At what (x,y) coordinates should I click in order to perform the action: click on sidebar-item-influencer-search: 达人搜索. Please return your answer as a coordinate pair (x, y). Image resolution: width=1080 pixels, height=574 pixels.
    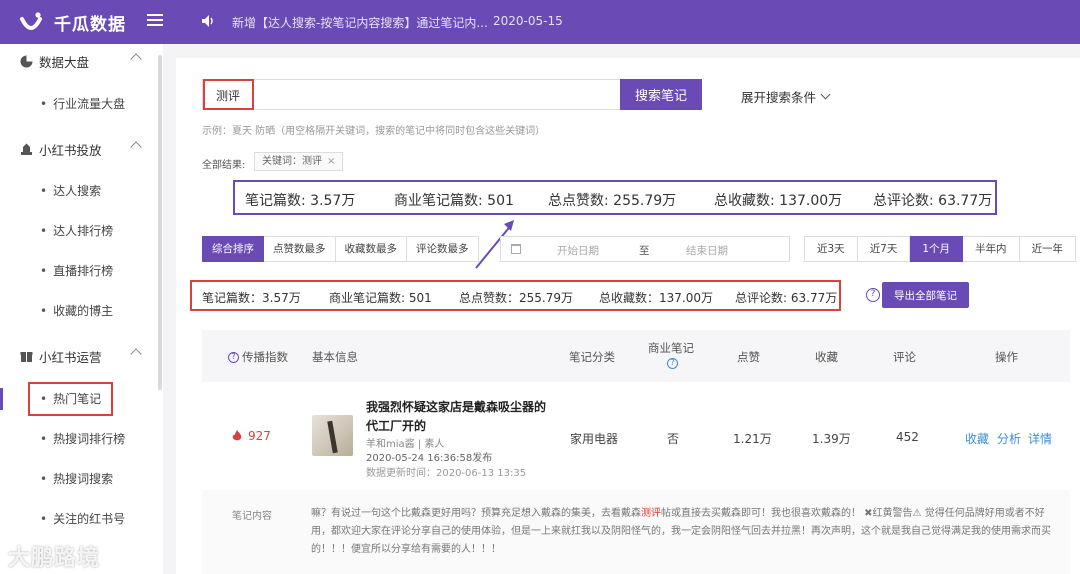
    Looking at the image, I should click on (70, 190).